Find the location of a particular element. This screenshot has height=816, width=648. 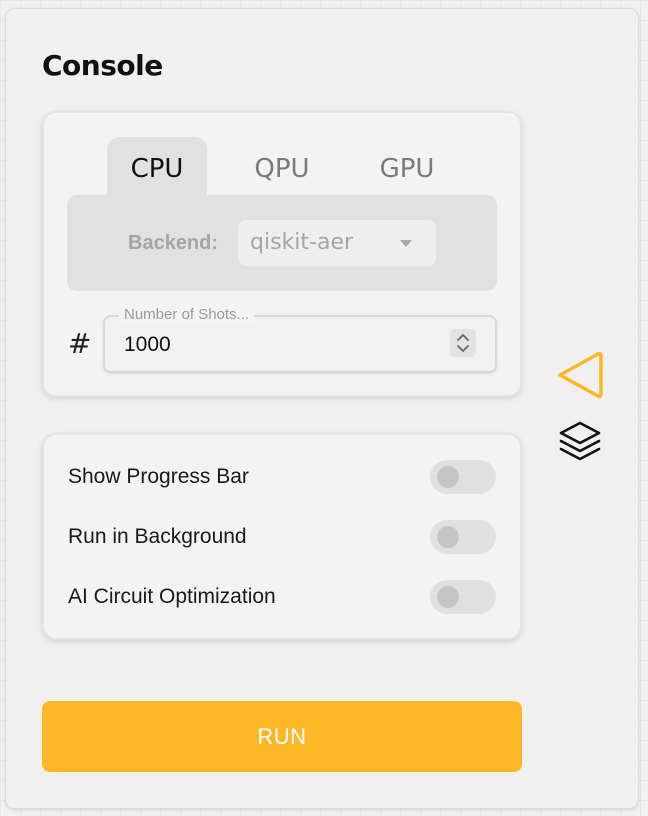

tab-cpu: CPU is located at coordinates (157, 167).